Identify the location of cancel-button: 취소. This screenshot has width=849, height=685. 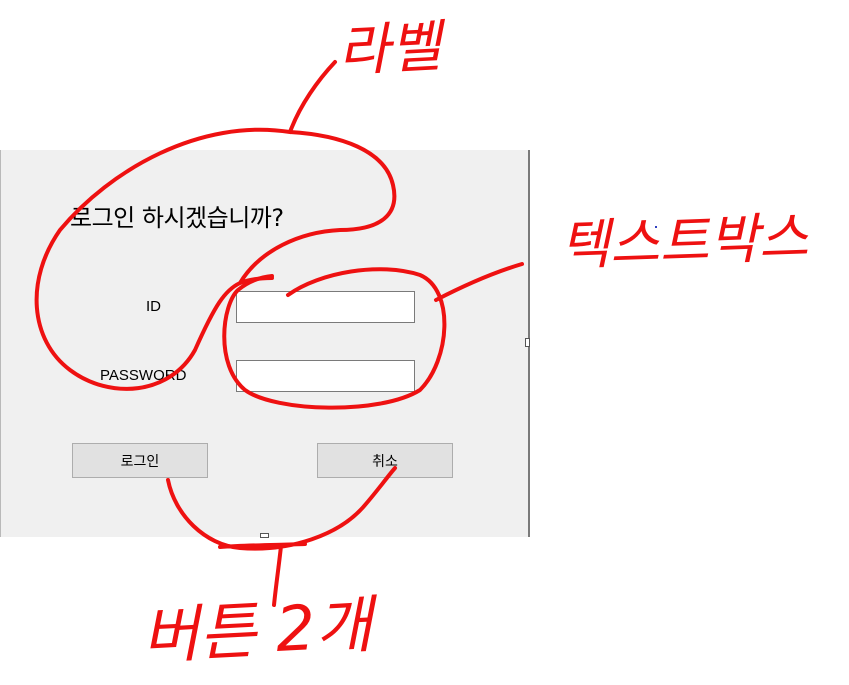
(385, 460).